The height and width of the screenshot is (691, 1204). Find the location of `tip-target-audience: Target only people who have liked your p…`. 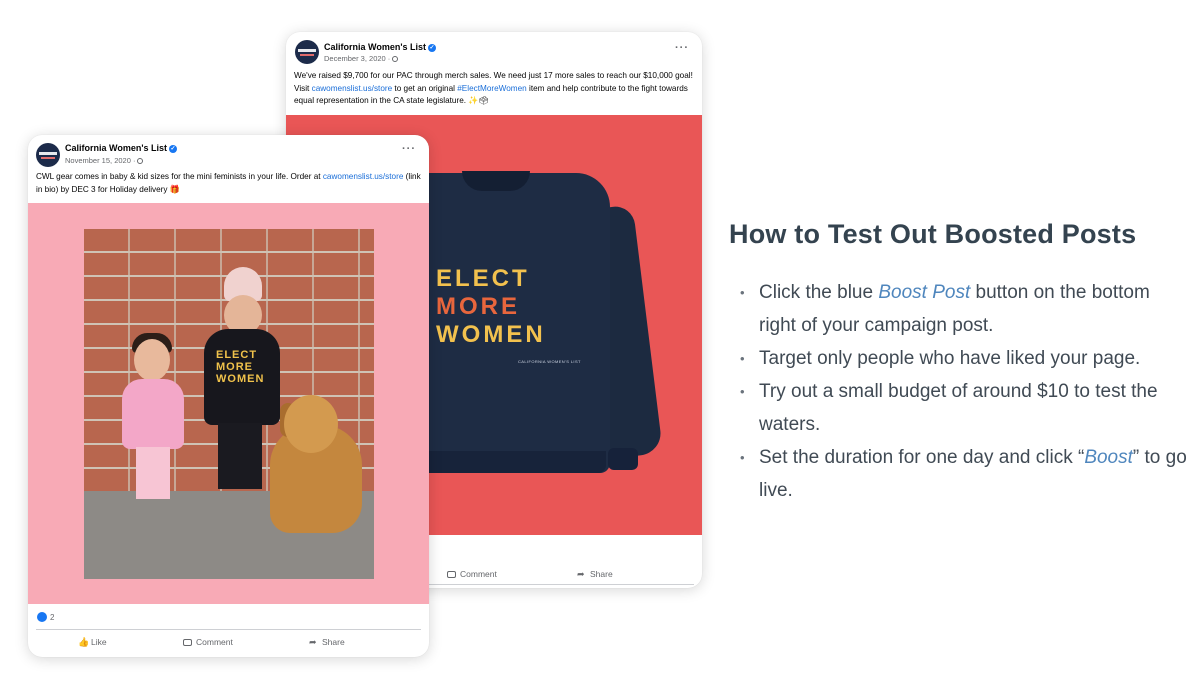

tip-target-audience: Target only people who have liked your p… is located at coordinates (965, 358).